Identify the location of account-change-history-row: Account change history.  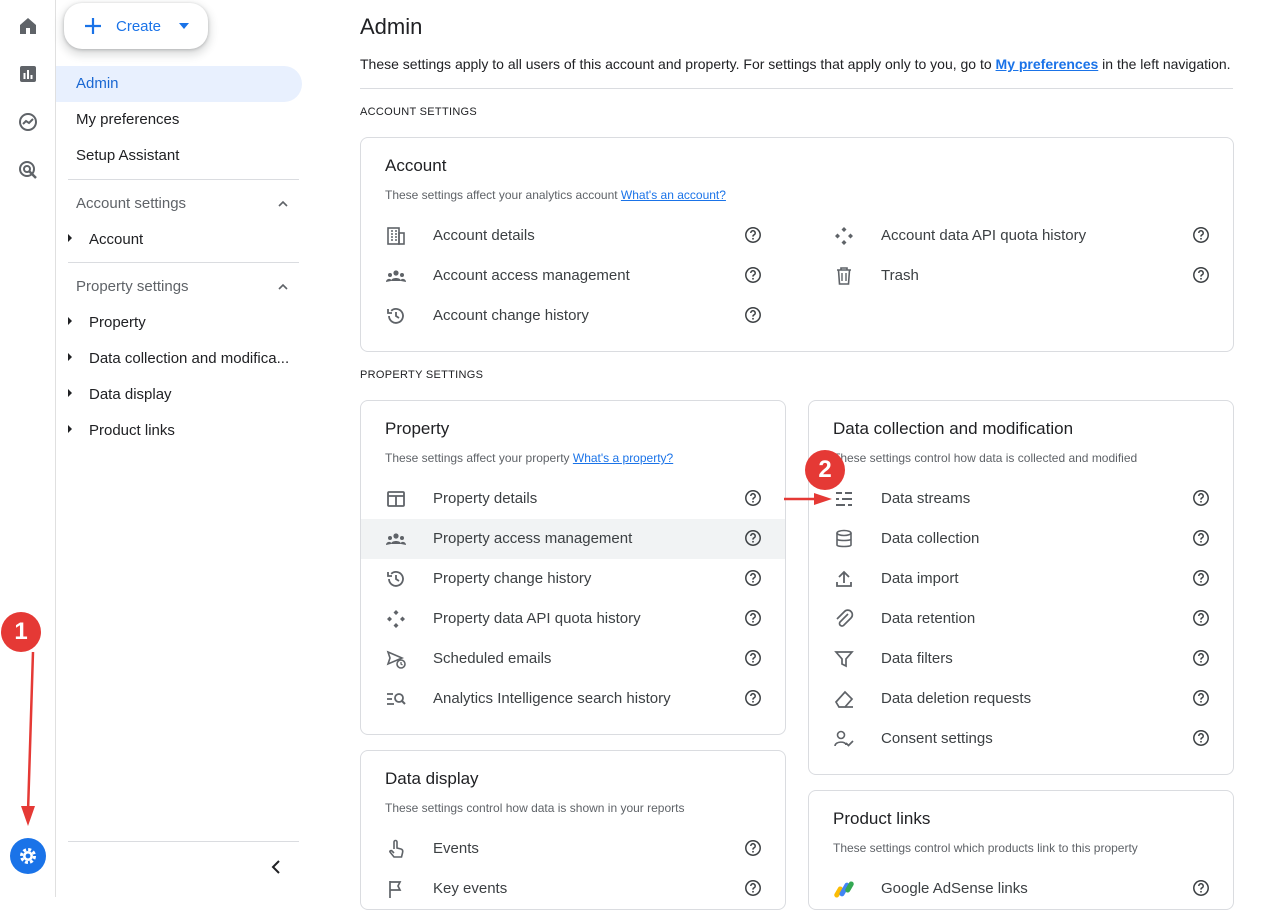
(573, 316).